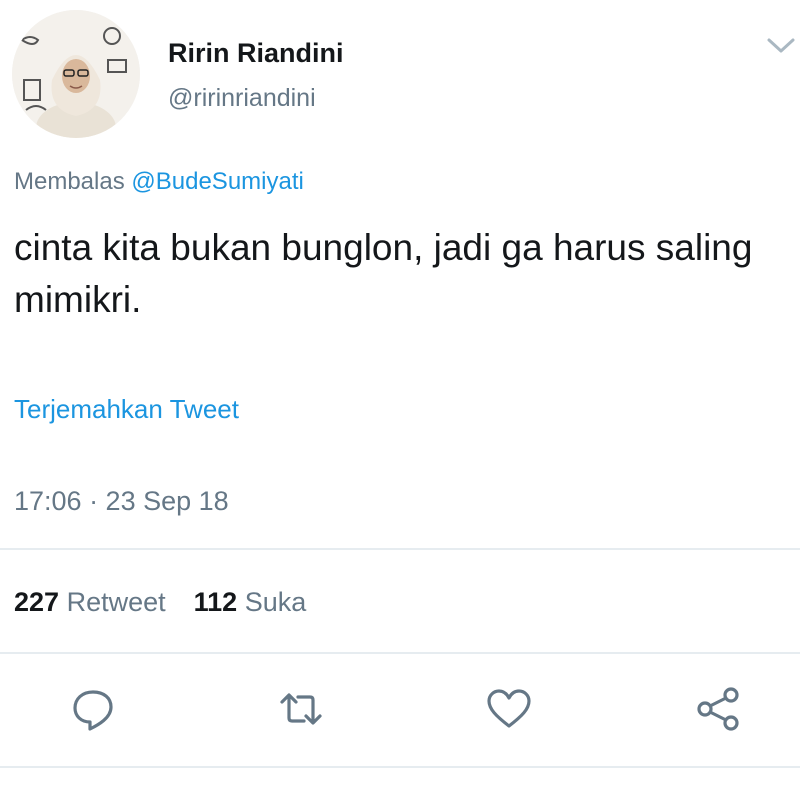 This screenshot has height=800, width=800. I want to click on chevron-down-icon, so click(781, 46).